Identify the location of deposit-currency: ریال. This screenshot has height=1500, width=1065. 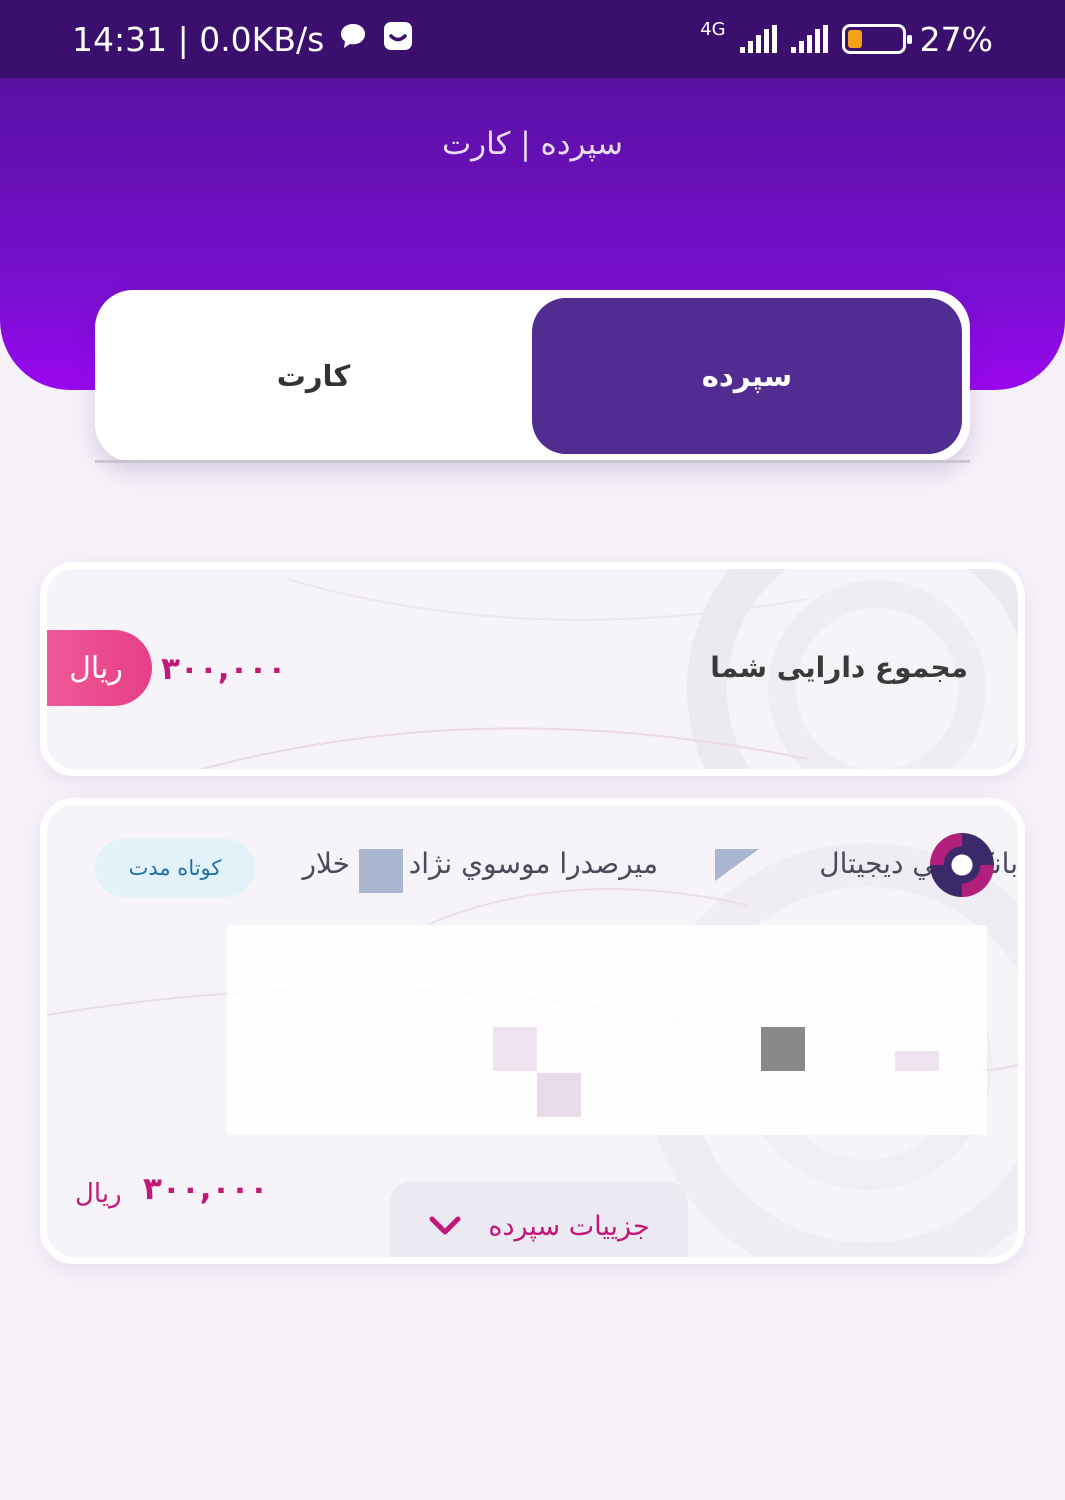
(98, 1194).